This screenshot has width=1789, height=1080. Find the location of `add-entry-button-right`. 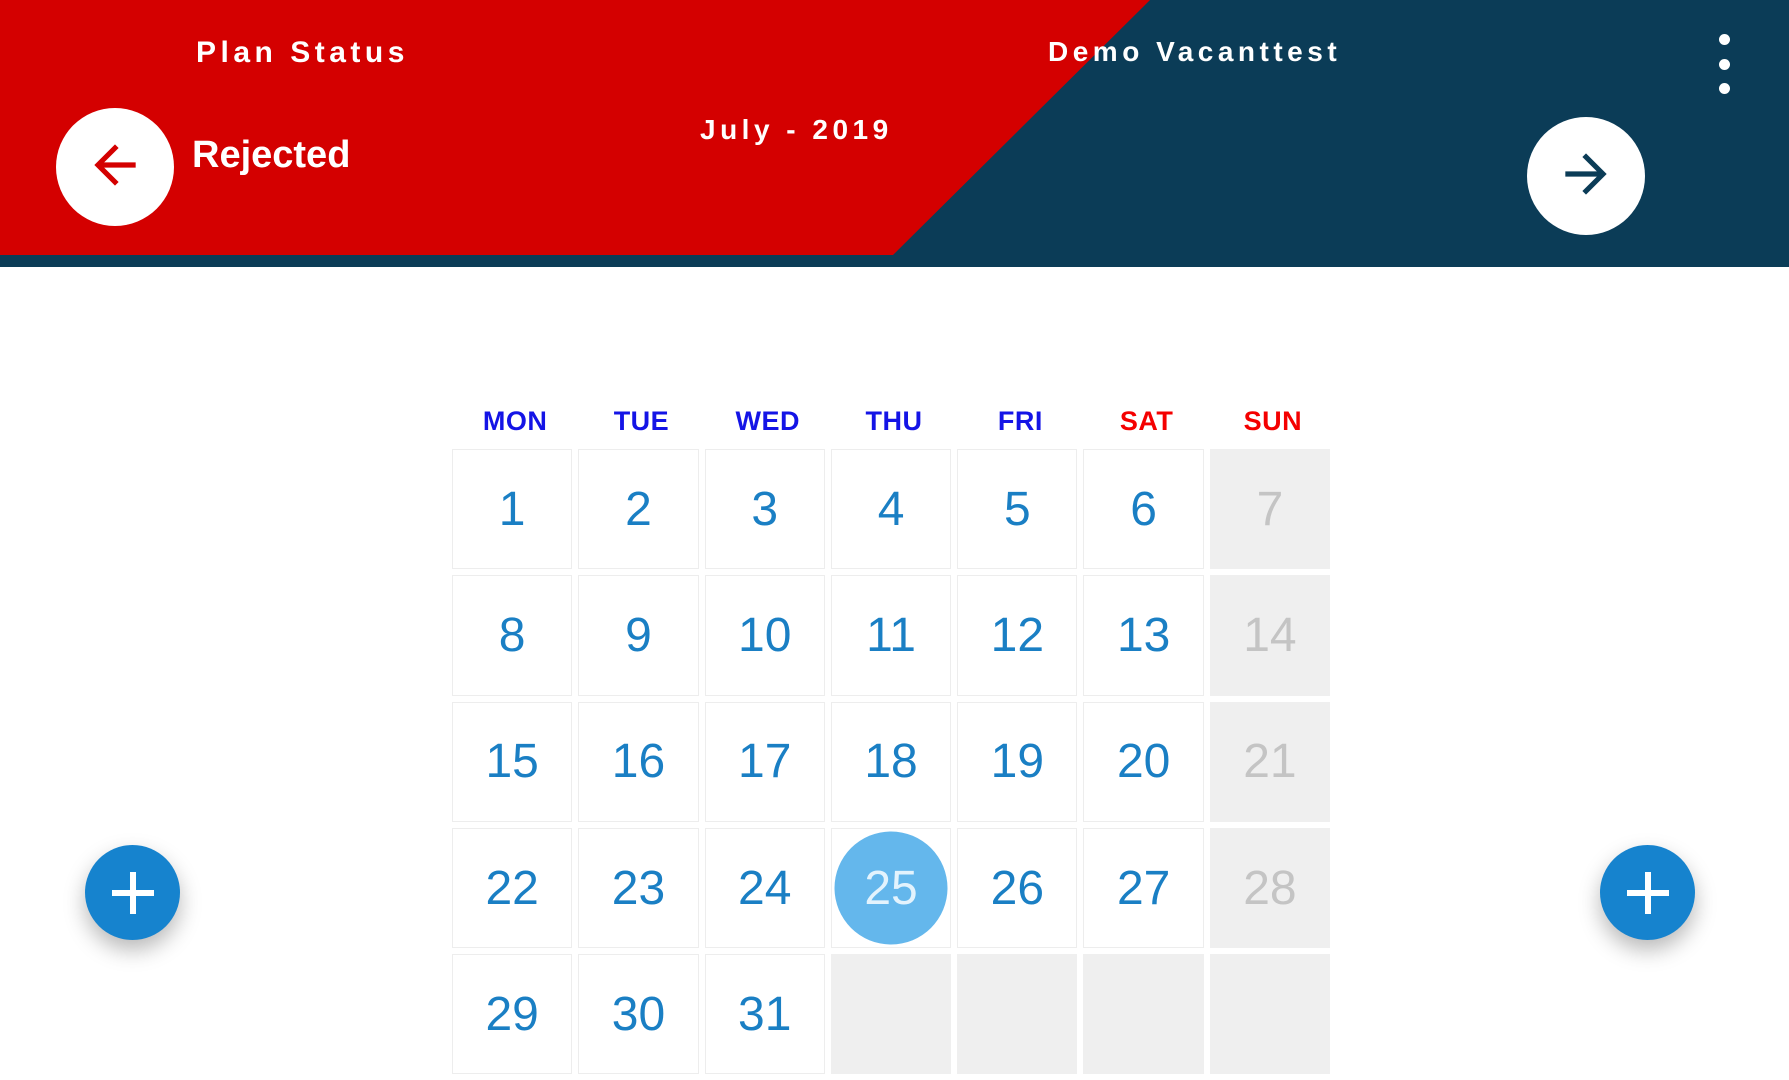

add-entry-button-right is located at coordinates (1647, 892).